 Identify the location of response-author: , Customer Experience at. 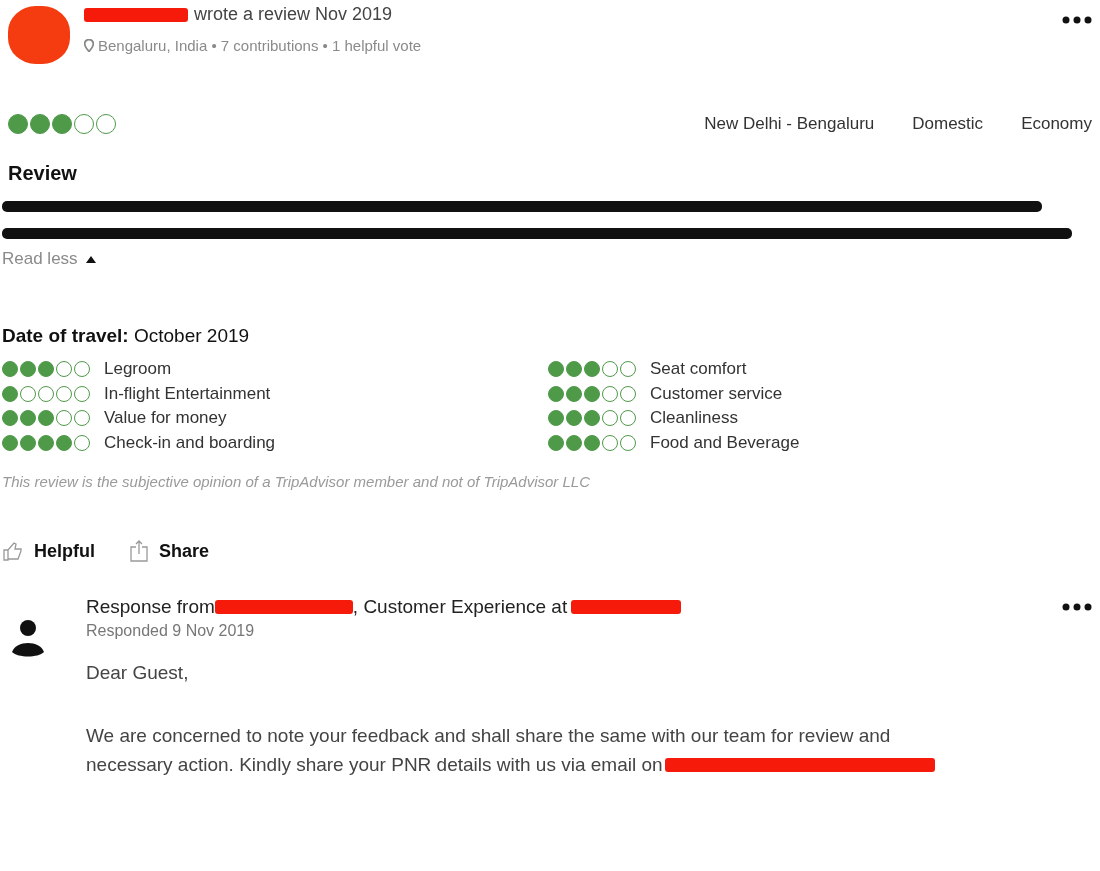
(460, 607).